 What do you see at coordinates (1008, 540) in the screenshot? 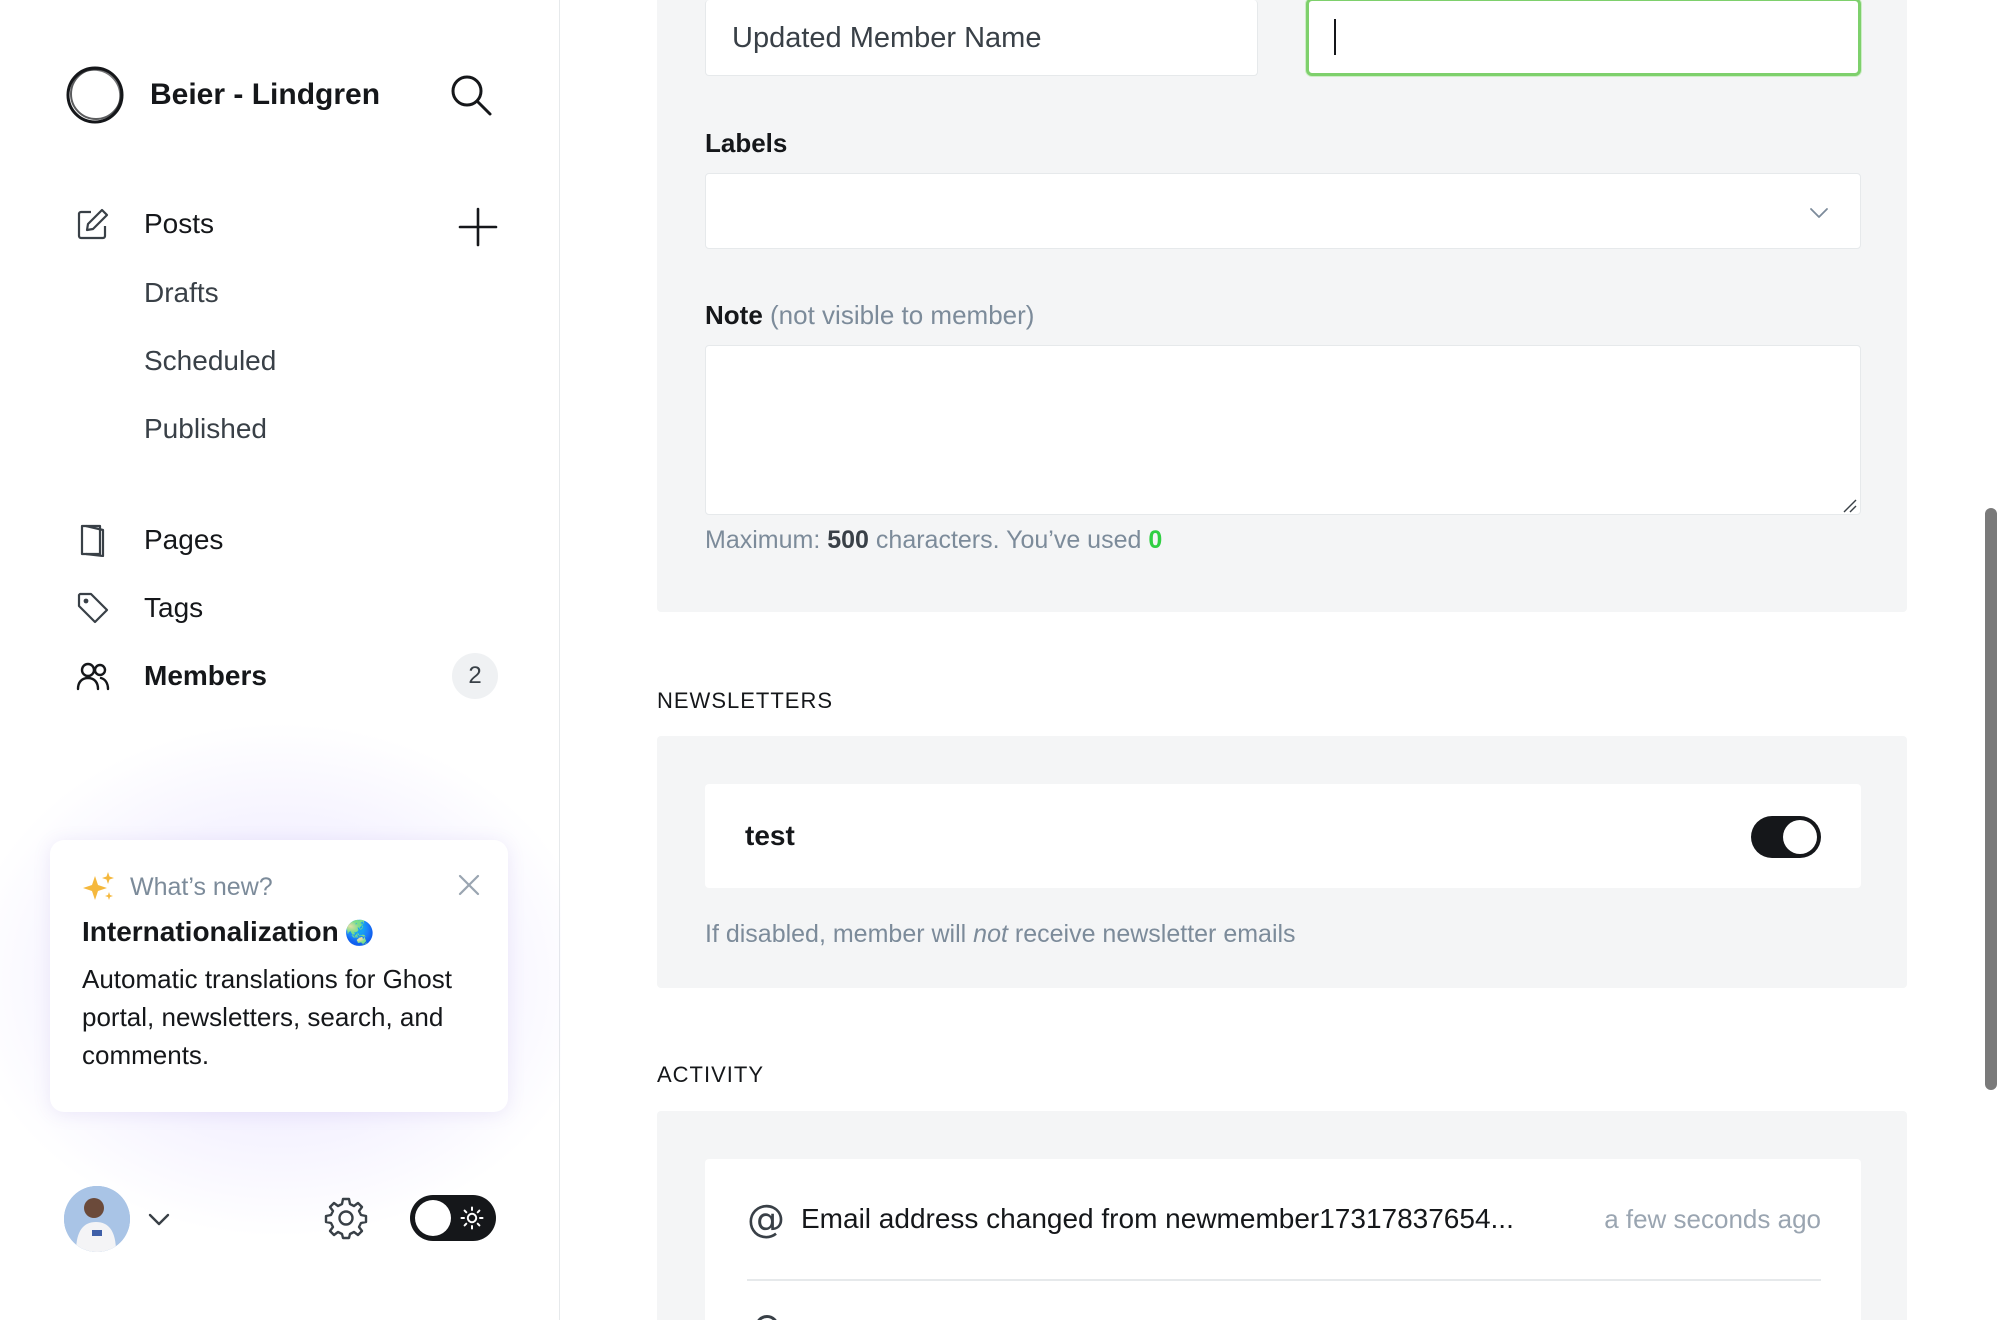
I see `hint-mid: characters. You’ve used` at bounding box center [1008, 540].